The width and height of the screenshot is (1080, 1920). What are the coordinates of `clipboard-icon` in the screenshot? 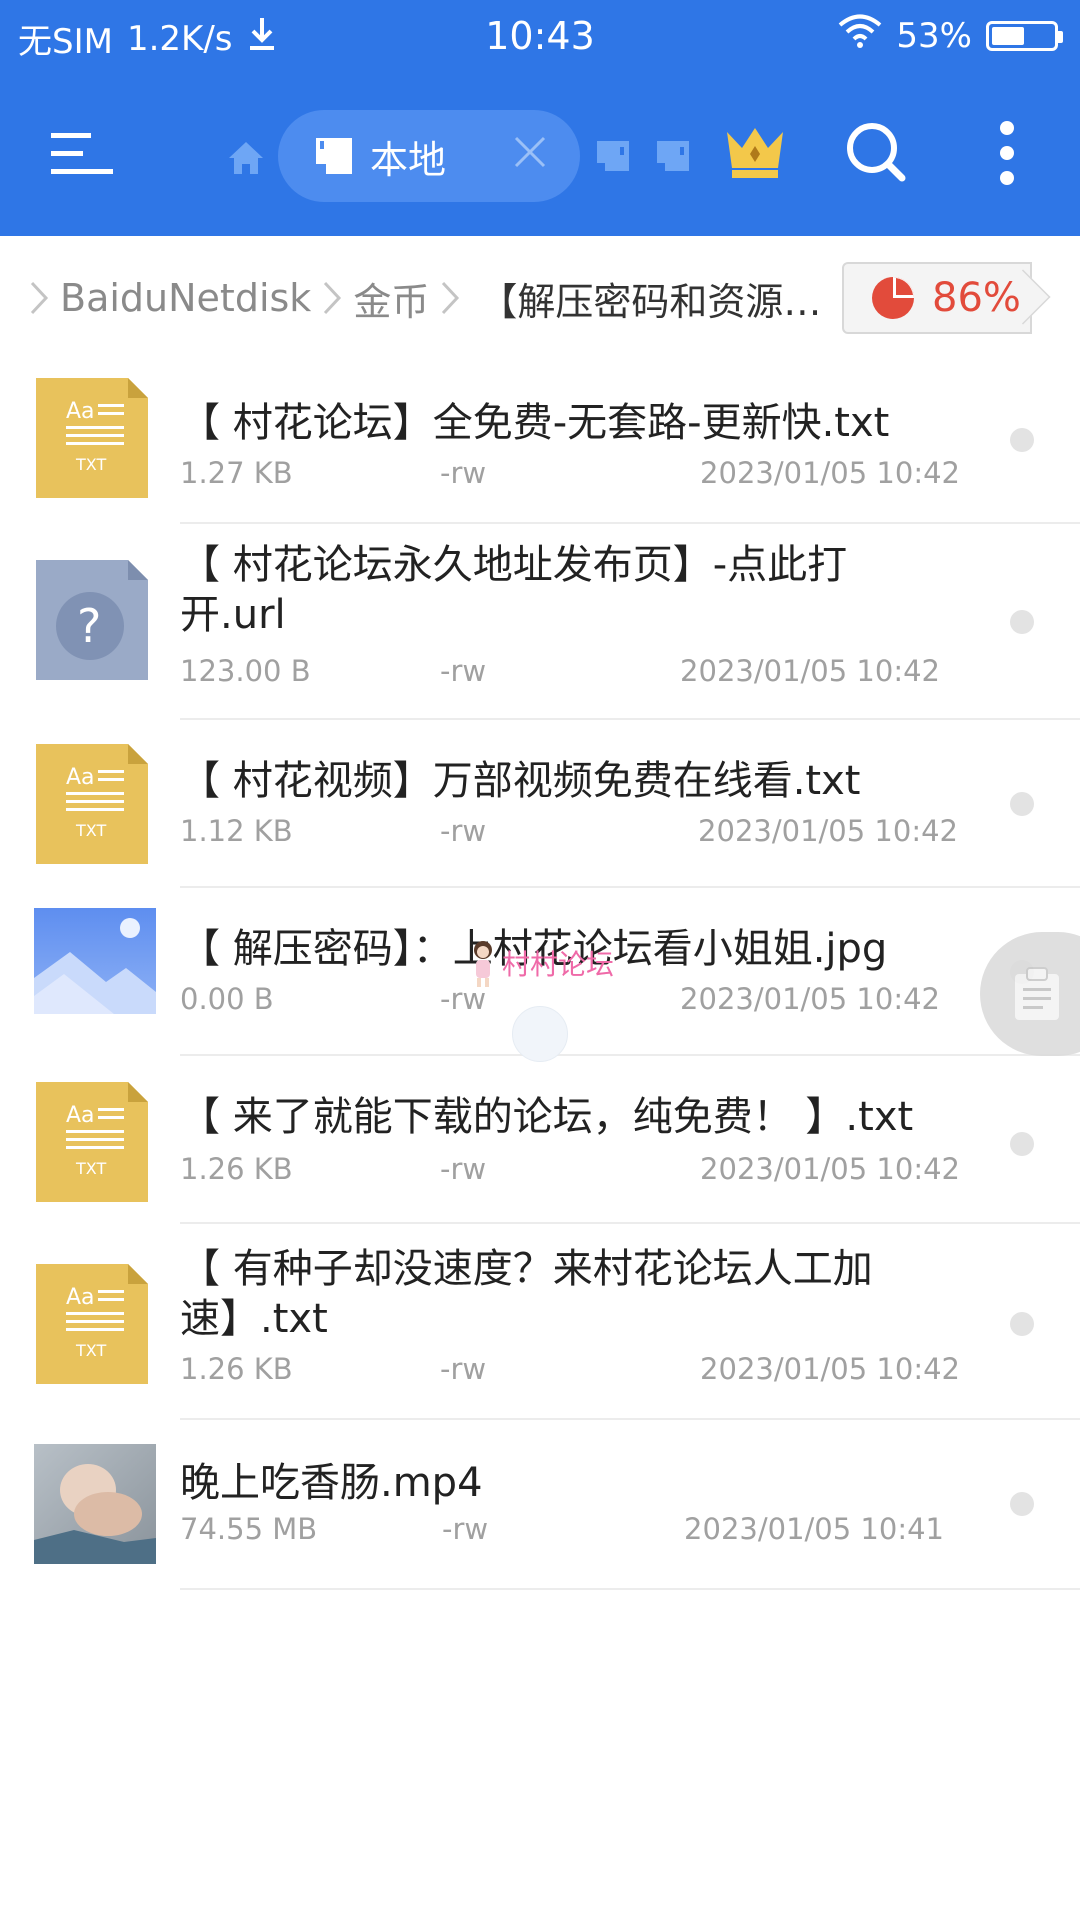 It's located at (1037, 993).